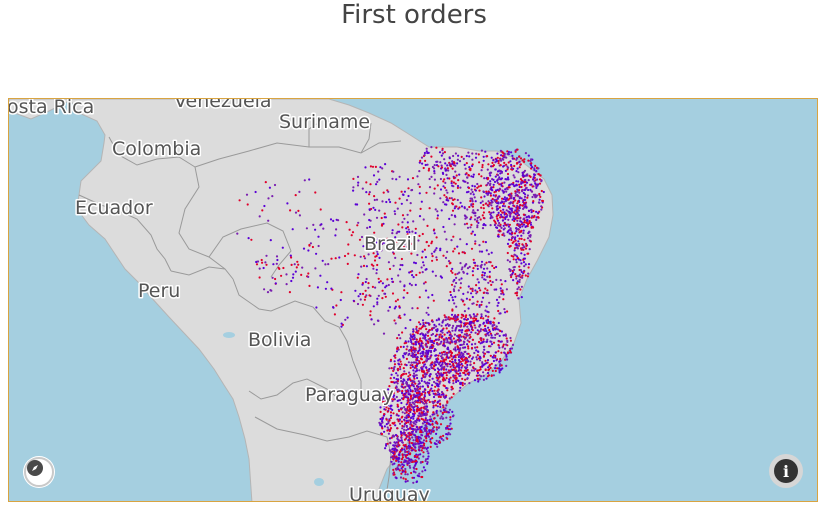 Image resolution: width=828 pixels, height=512 pixels. What do you see at coordinates (39, 472) in the screenshot?
I see `compass-icon` at bounding box center [39, 472].